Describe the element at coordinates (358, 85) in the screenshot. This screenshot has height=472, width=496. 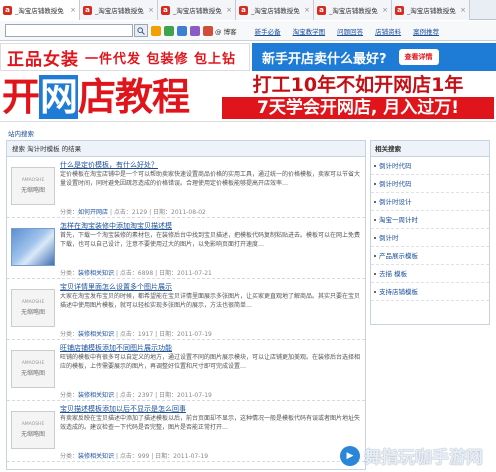
I see `banner-slogan-line1: 打工10年不如开网店1年` at that location.